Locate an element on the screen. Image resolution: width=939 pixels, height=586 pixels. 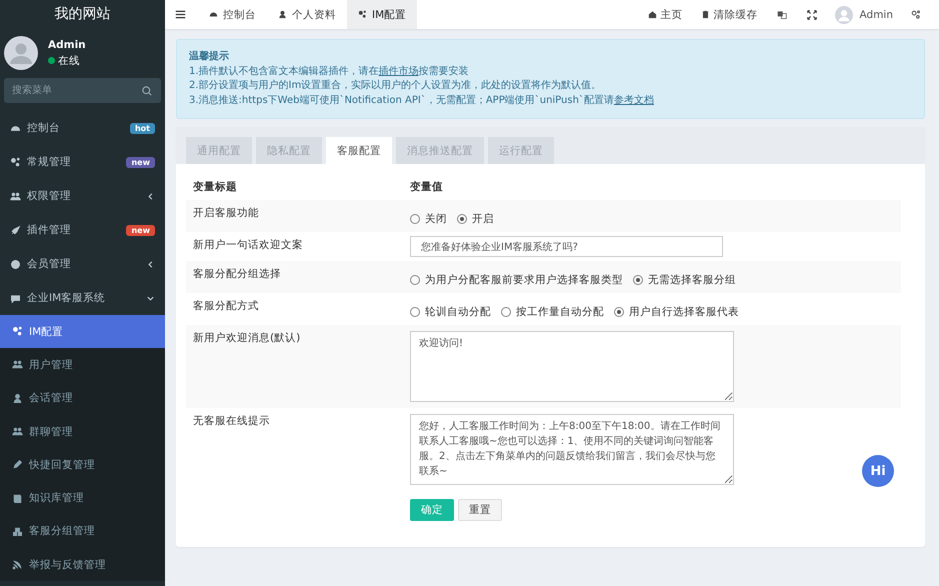
menu-badge: hot is located at coordinates (142, 128).